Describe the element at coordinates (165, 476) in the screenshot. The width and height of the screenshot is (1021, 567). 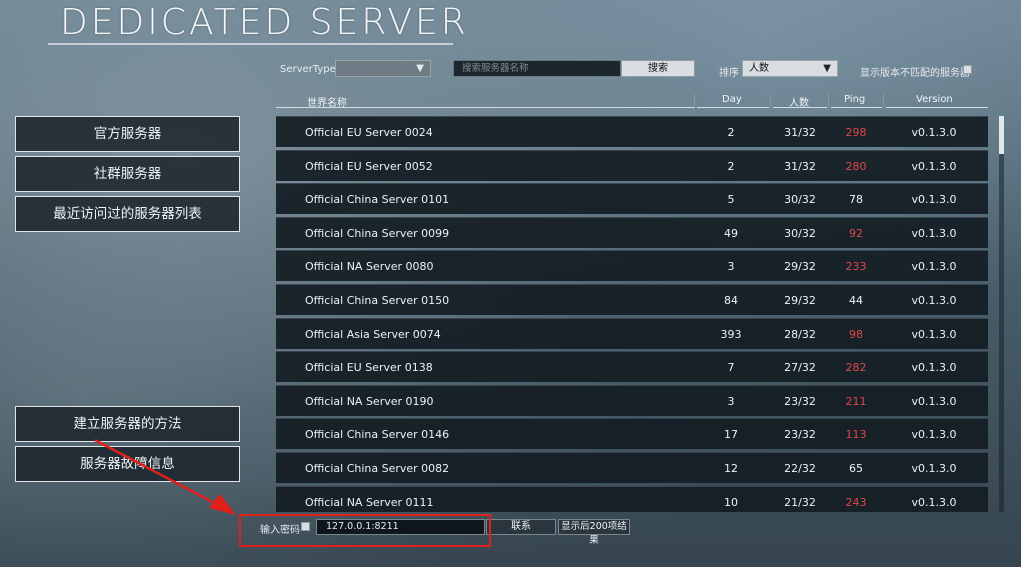
I see `annotation-arrow-icon` at that location.